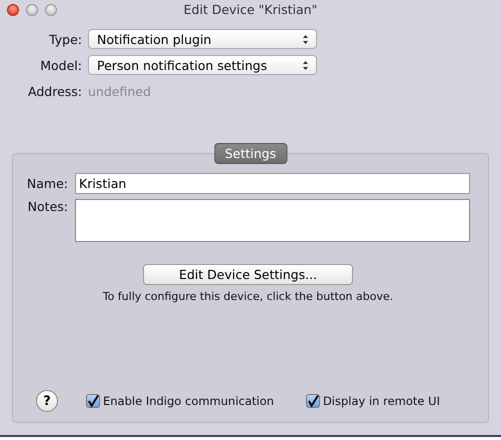 The height and width of the screenshot is (440, 501). Describe the element at coordinates (202, 39) in the screenshot. I see `popup-menu: Notification plugin` at that location.